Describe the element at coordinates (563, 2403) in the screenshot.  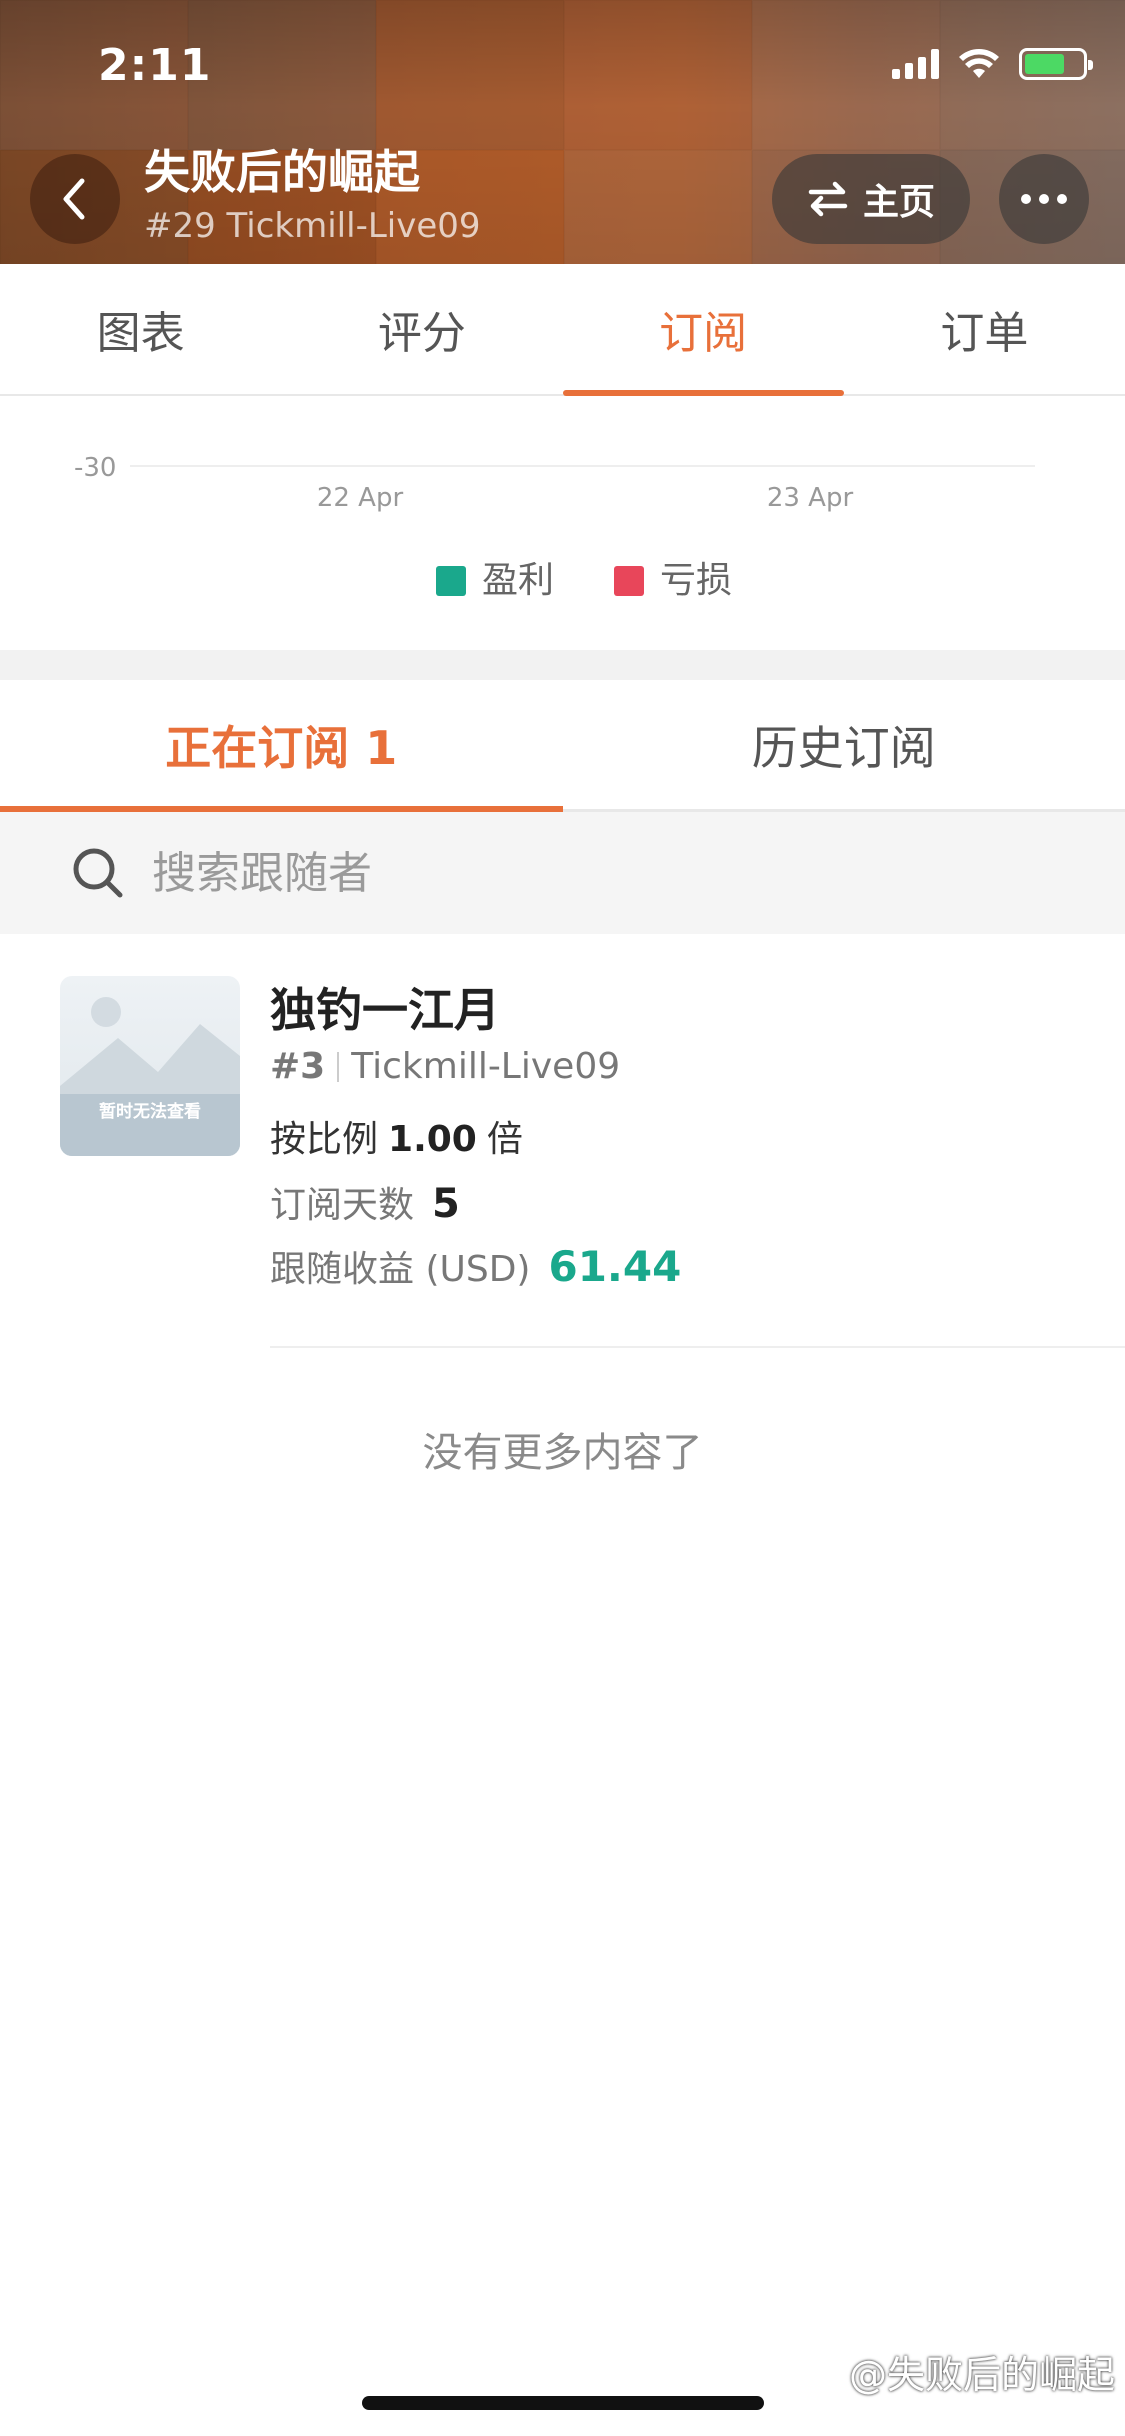
I see `home-indicator` at that location.